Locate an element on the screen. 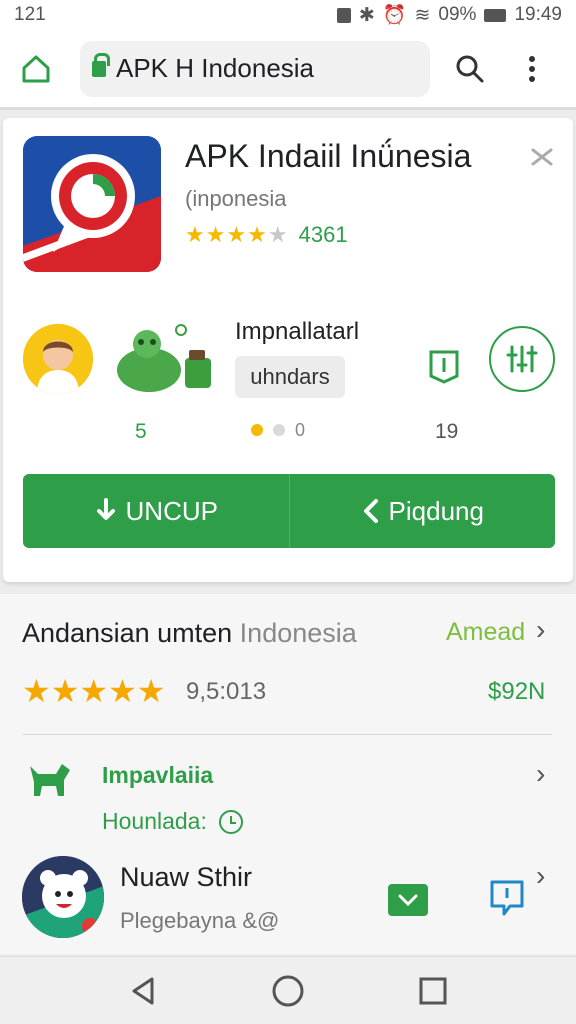 This screenshot has width=576, height=1024. back-icon is located at coordinates (143, 991).